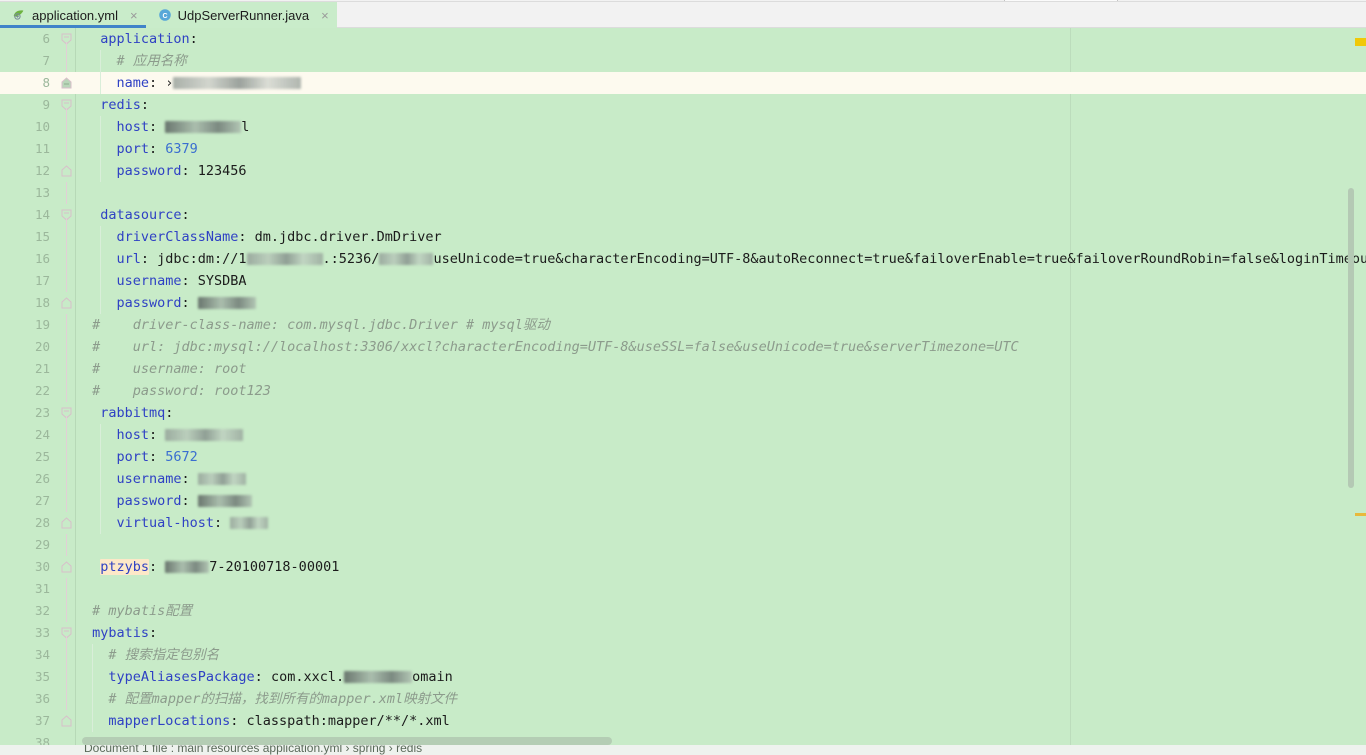 The width and height of the screenshot is (1366, 755). I want to click on code-line: 26 username:, so click(683, 479).